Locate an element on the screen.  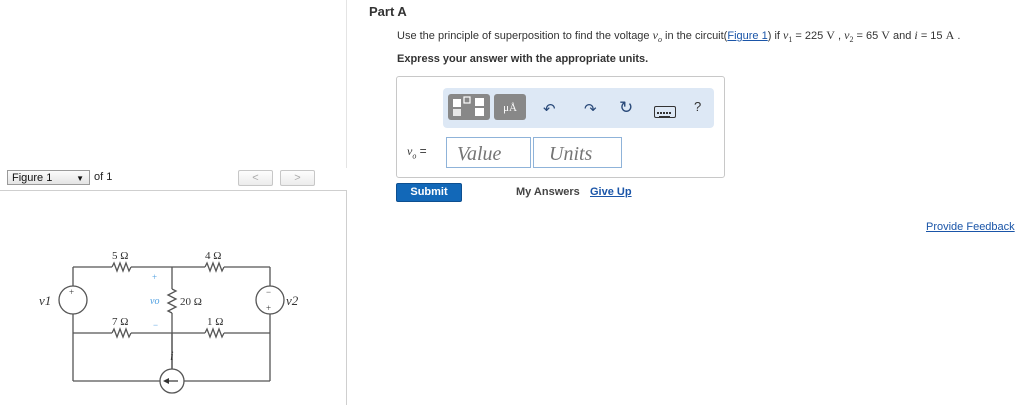
source-v2-label: v2 is located at coordinates (292, 300).